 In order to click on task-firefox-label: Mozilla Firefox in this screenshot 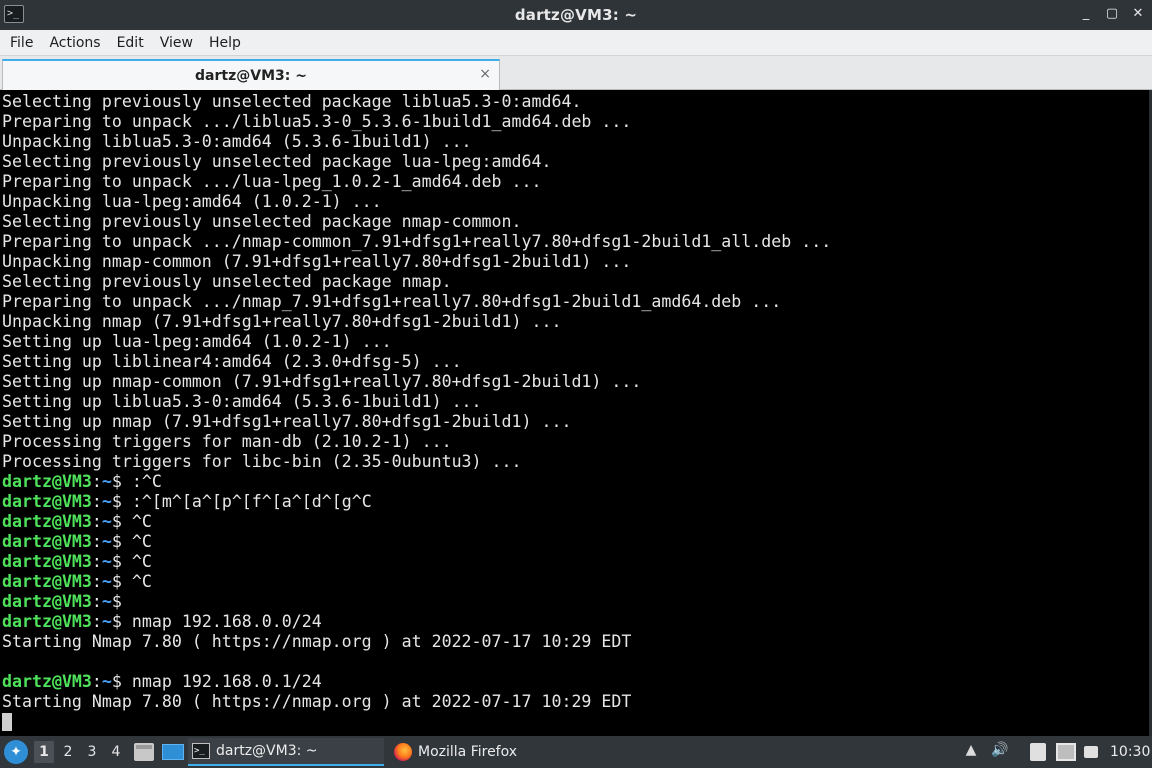, I will do `click(468, 752)`.